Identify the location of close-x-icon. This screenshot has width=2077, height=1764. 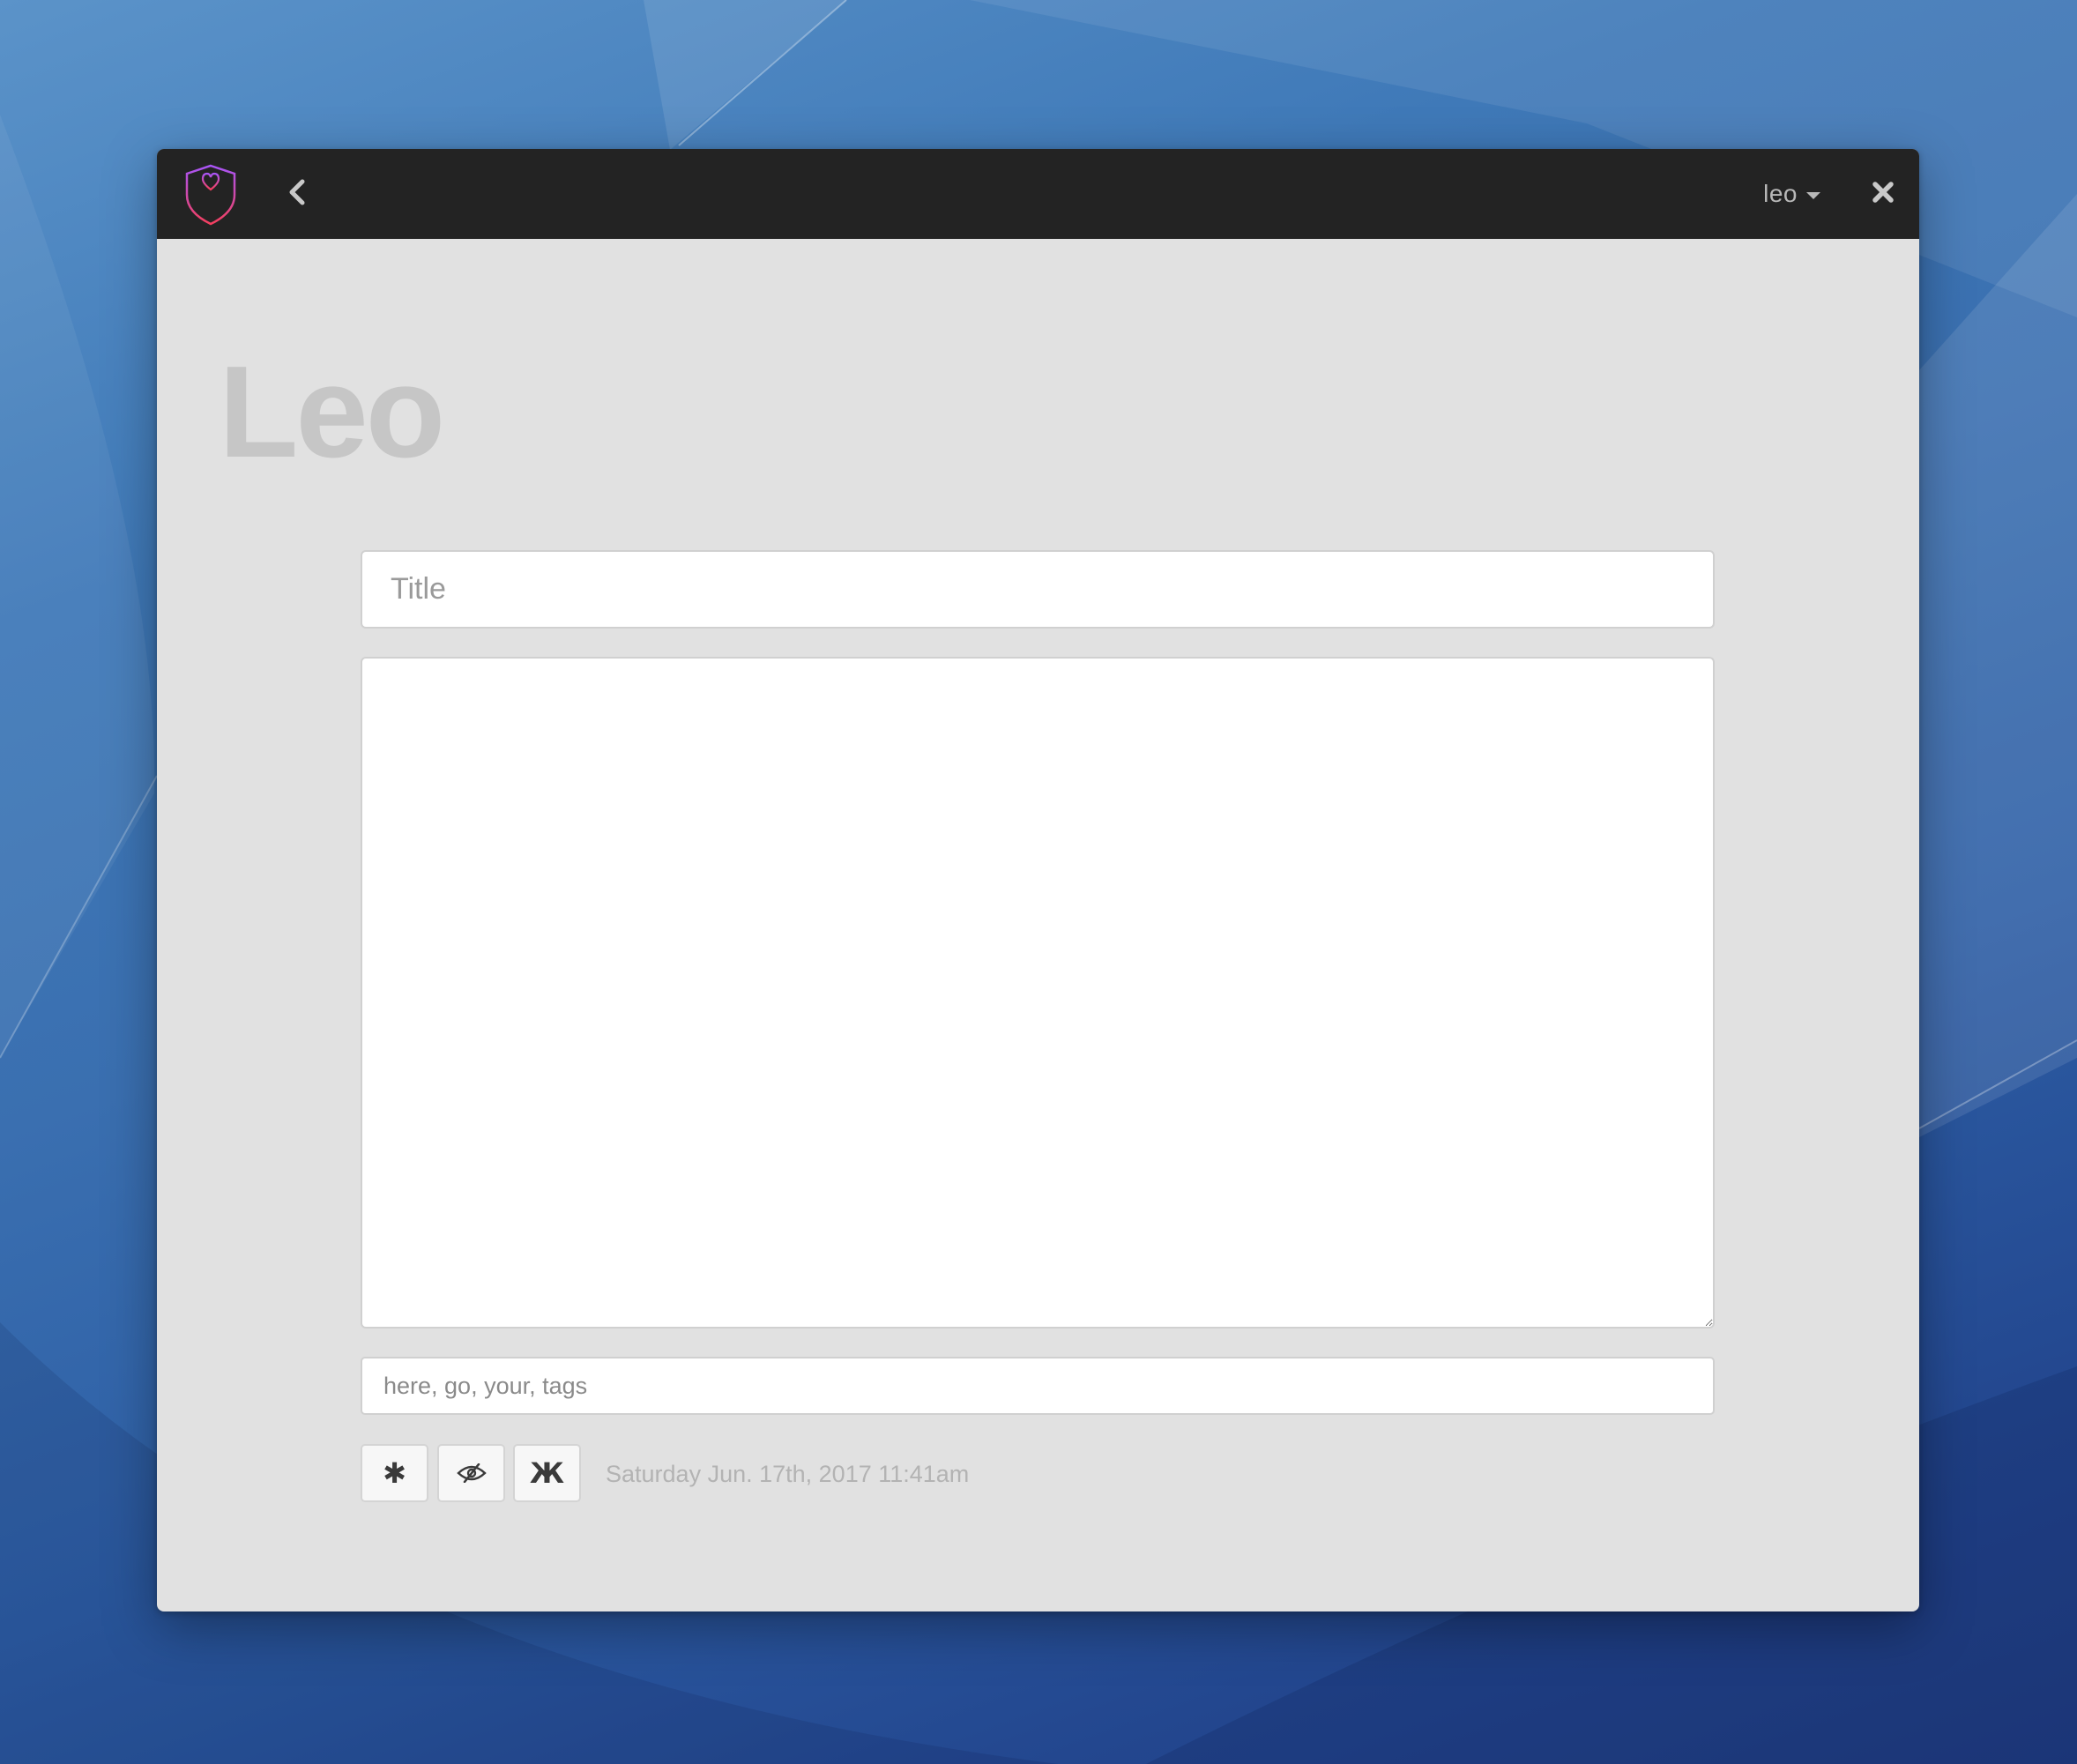
(1883, 193).